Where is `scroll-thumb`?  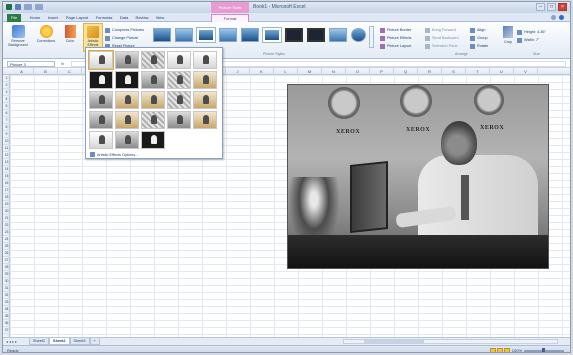
scroll-thumb is located at coordinates (394, 341).